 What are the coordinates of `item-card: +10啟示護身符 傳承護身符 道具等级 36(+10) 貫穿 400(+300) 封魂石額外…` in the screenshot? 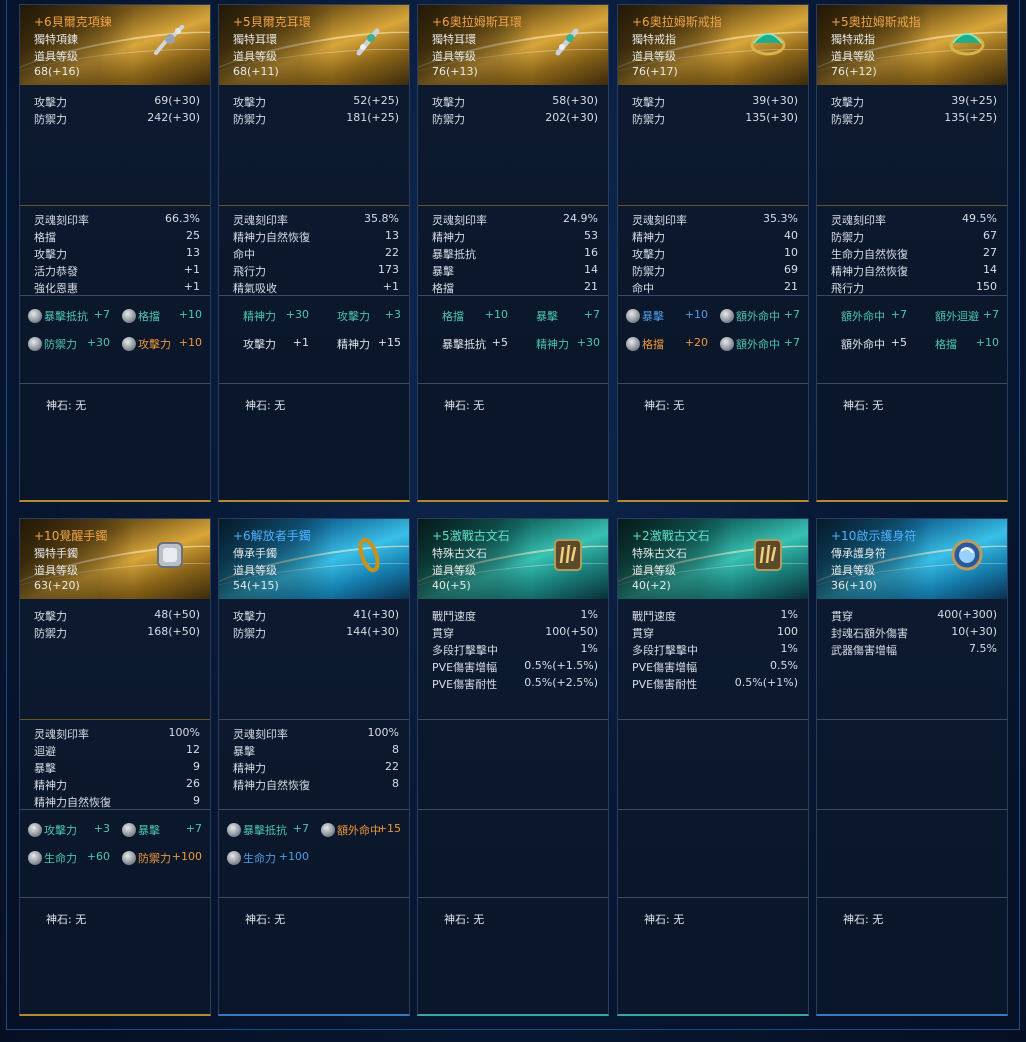 It's located at (912, 767).